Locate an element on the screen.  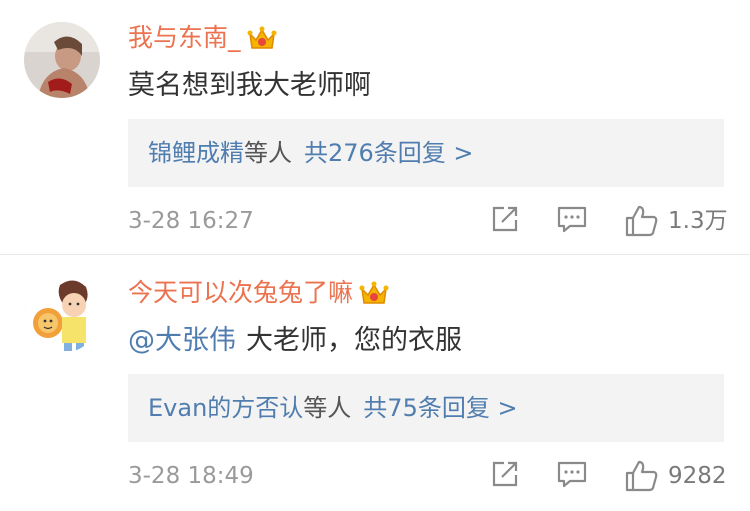
comment-text: 莫名想到我大老师啊 is located at coordinates (249, 86).